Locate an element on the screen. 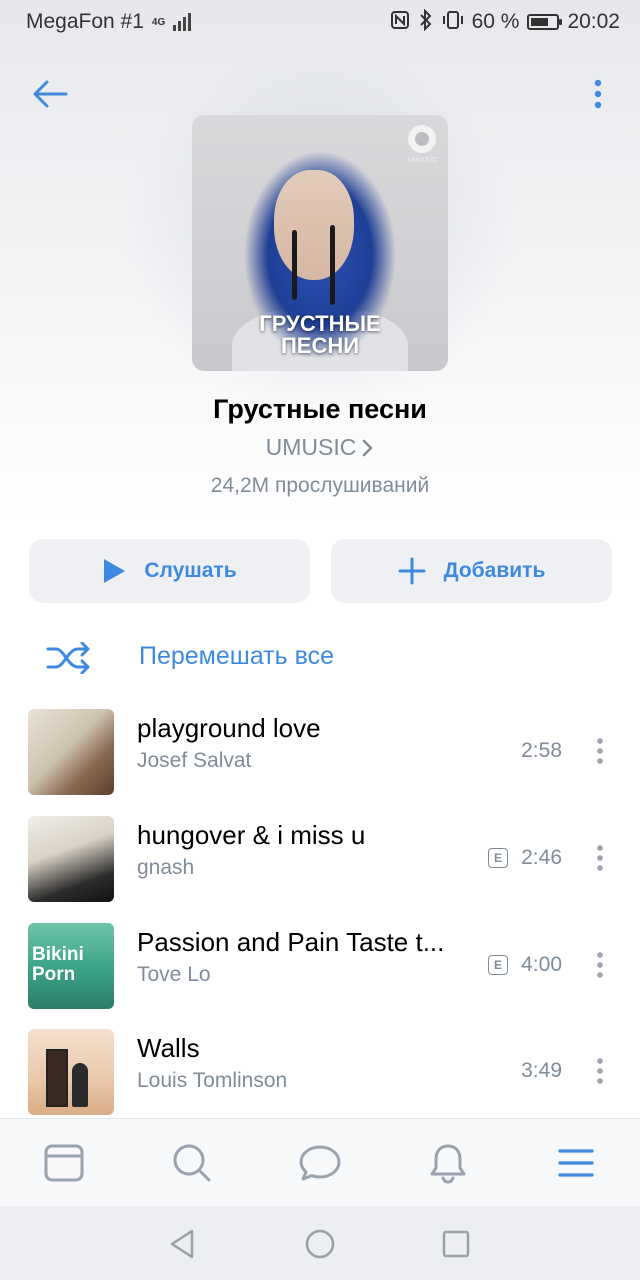  cover-logo-text: UMUSIC is located at coordinates (422, 160).